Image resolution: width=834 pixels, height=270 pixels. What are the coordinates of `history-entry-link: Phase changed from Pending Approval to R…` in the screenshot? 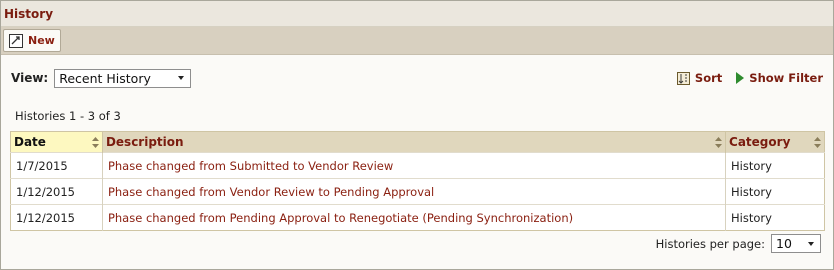 It's located at (340, 218).